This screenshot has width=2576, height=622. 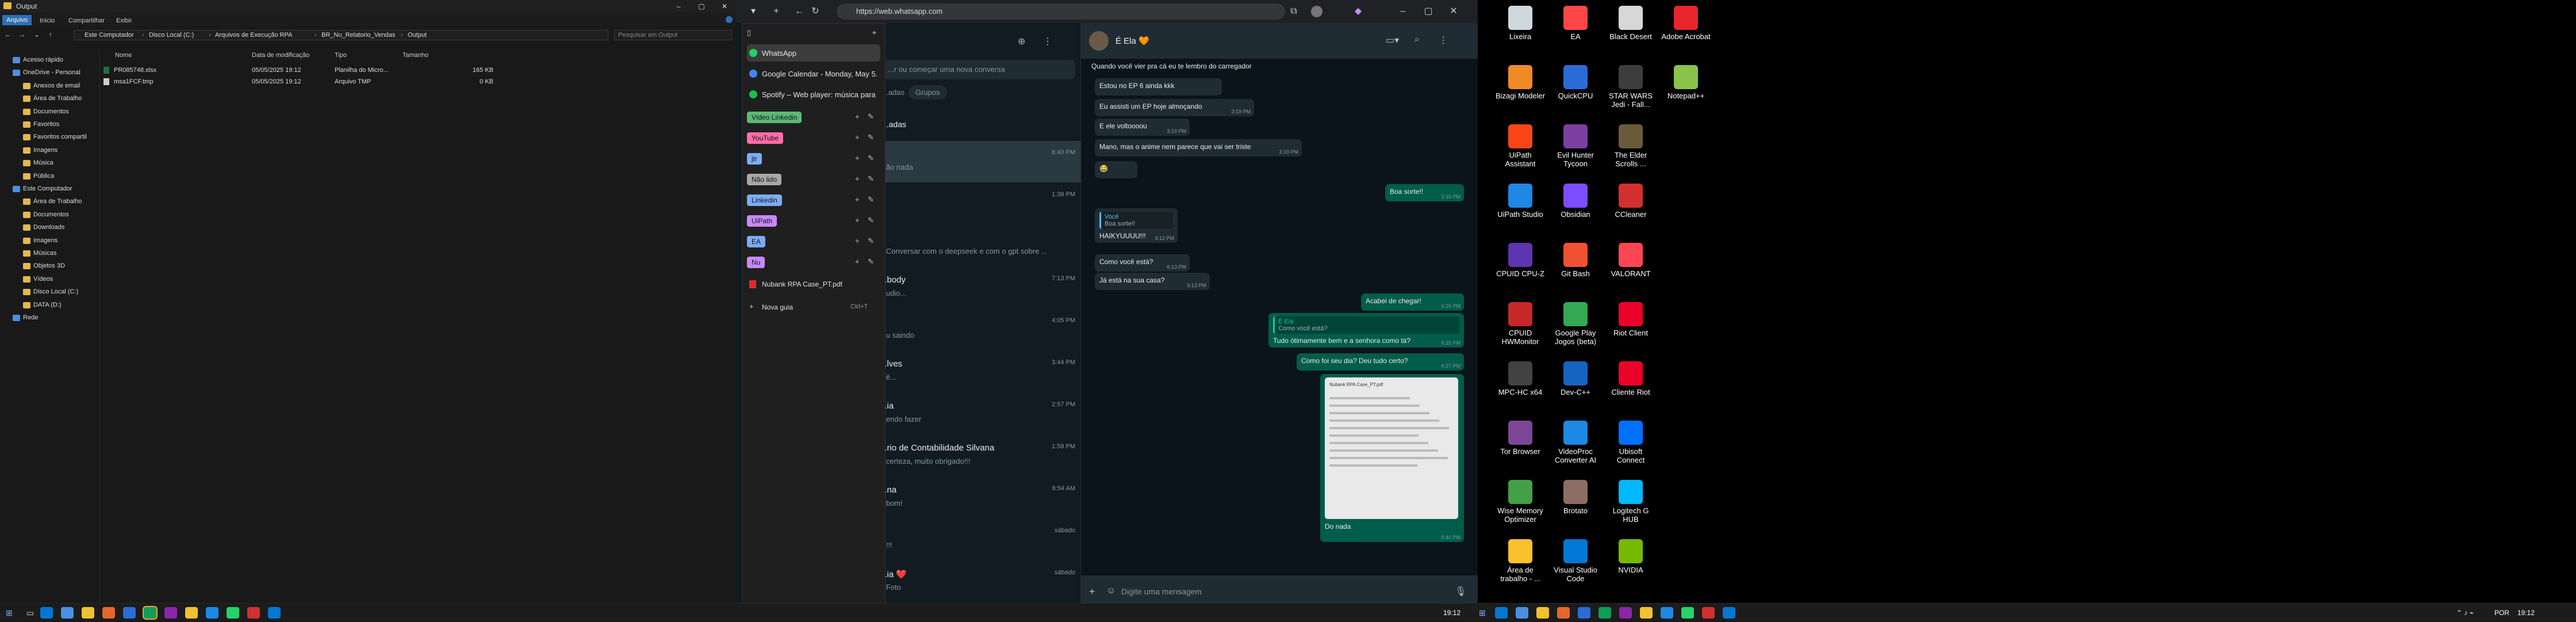 What do you see at coordinates (36, 35) in the screenshot?
I see `chevron-down-icon: ⌄` at bounding box center [36, 35].